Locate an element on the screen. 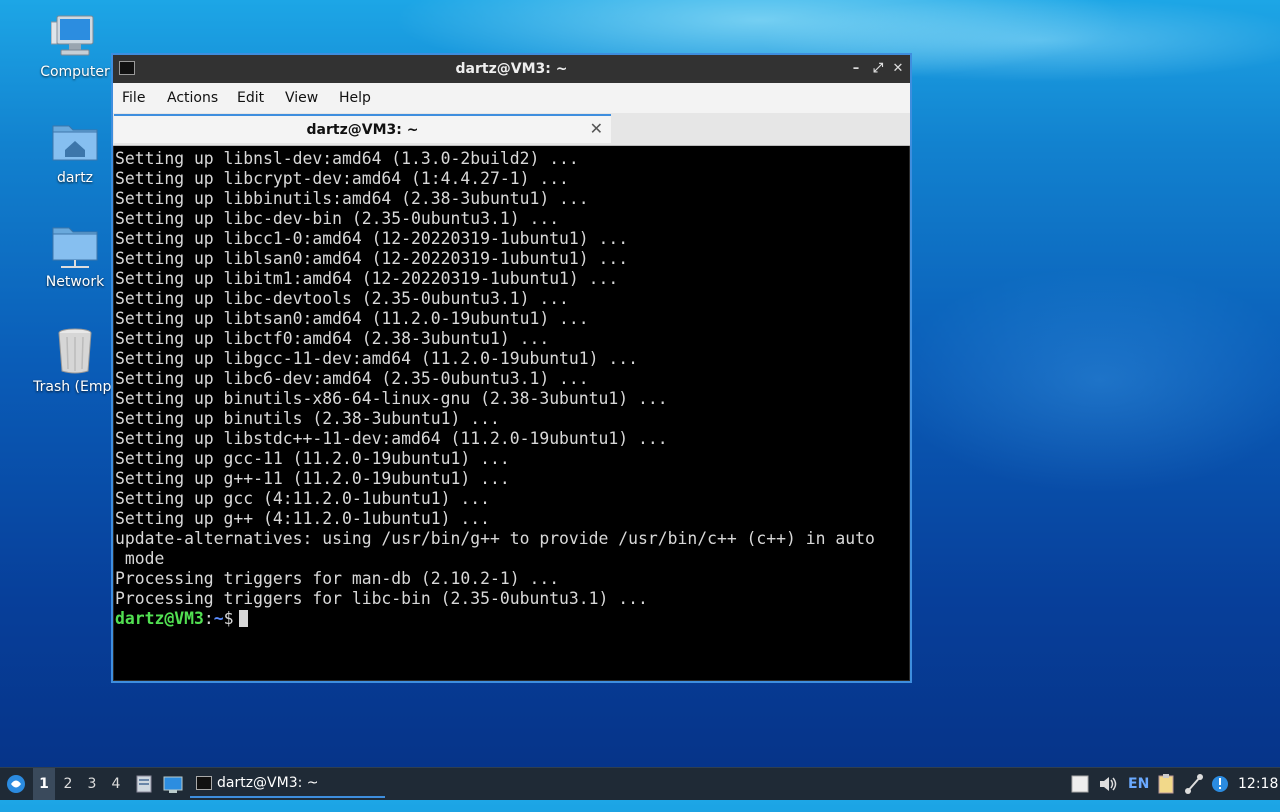 This screenshot has width=1280, height=812. tab-bar: dartz@VM3: ~ ✕ is located at coordinates (511, 129).